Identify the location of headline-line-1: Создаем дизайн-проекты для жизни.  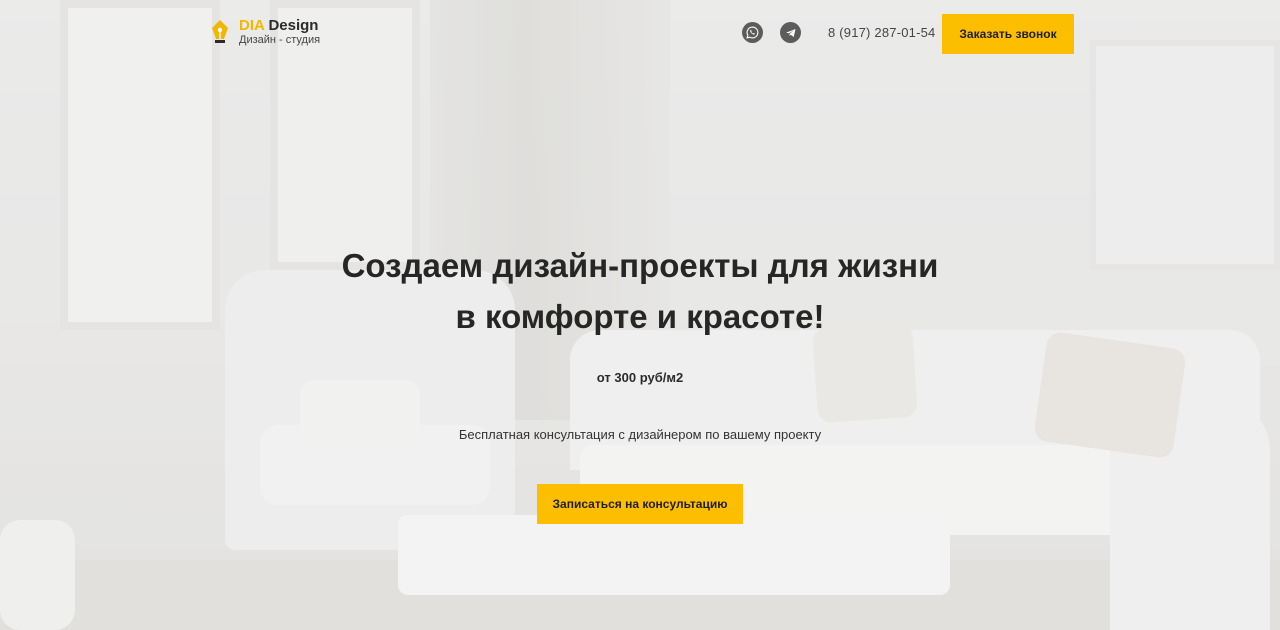
(640, 265).